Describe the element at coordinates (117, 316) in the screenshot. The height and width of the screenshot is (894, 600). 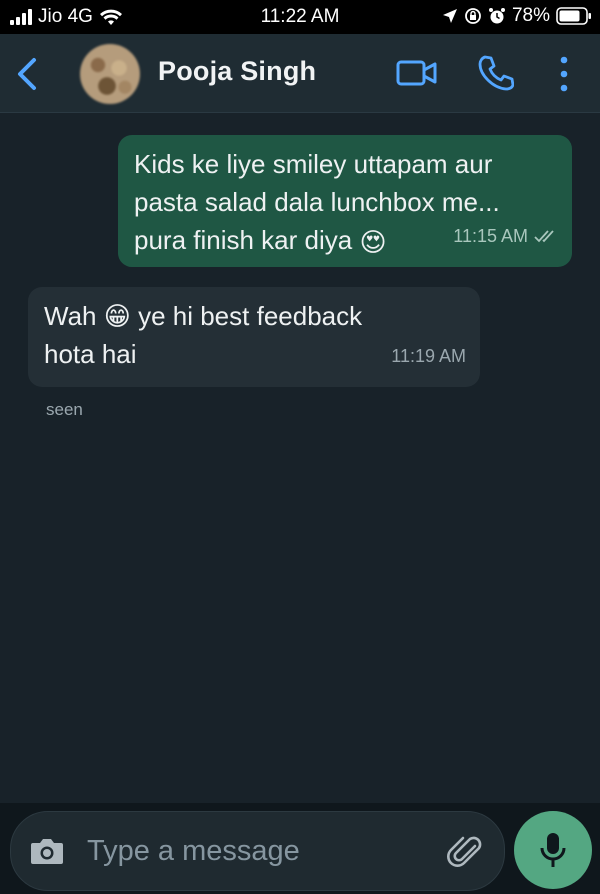
I see `grinning-emoji: 😁` at that location.